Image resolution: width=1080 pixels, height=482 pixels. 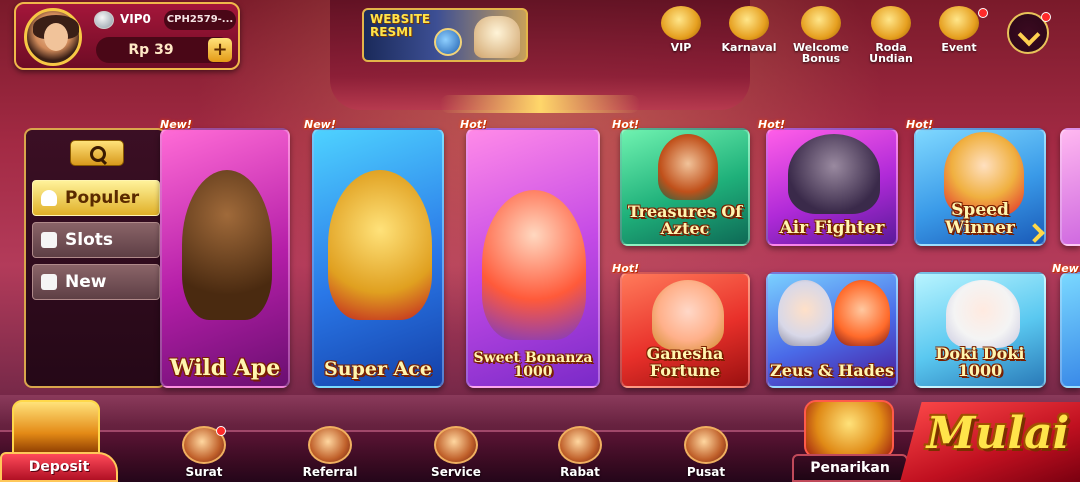 What do you see at coordinates (151, 50) in the screenshot?
I see `balance-amount: Rp 39` at bounding box center [151, 50].